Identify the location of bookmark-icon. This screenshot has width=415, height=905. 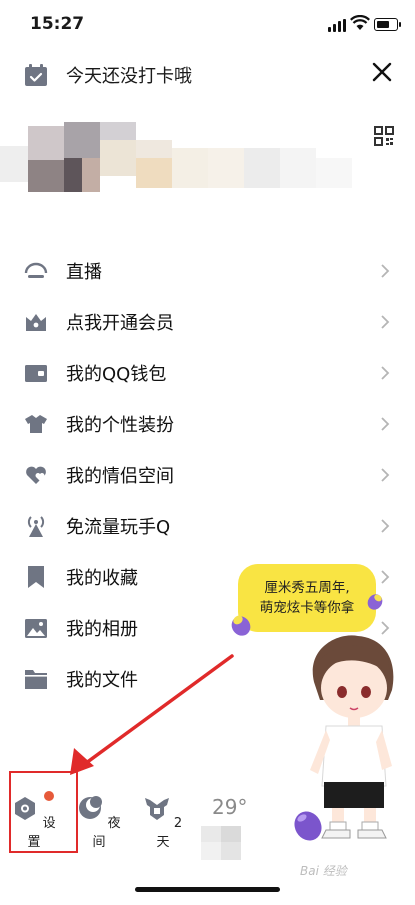
(36, 577).